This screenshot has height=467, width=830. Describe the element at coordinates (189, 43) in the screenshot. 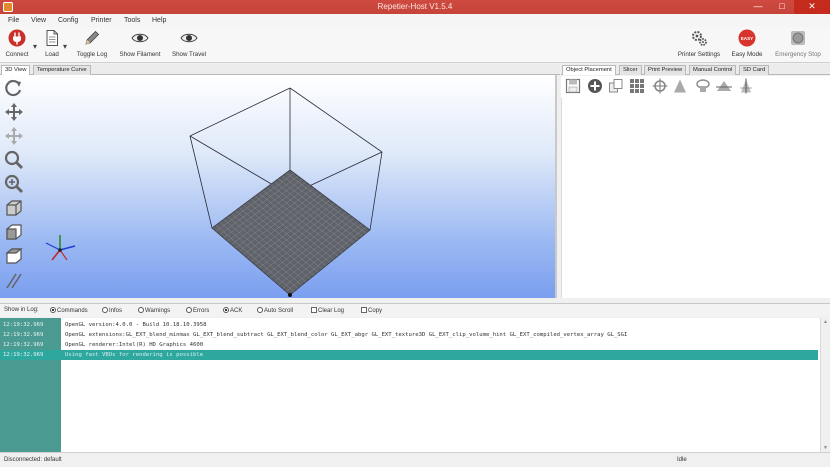

I see `show-travel-button: Show Travel` at that location.